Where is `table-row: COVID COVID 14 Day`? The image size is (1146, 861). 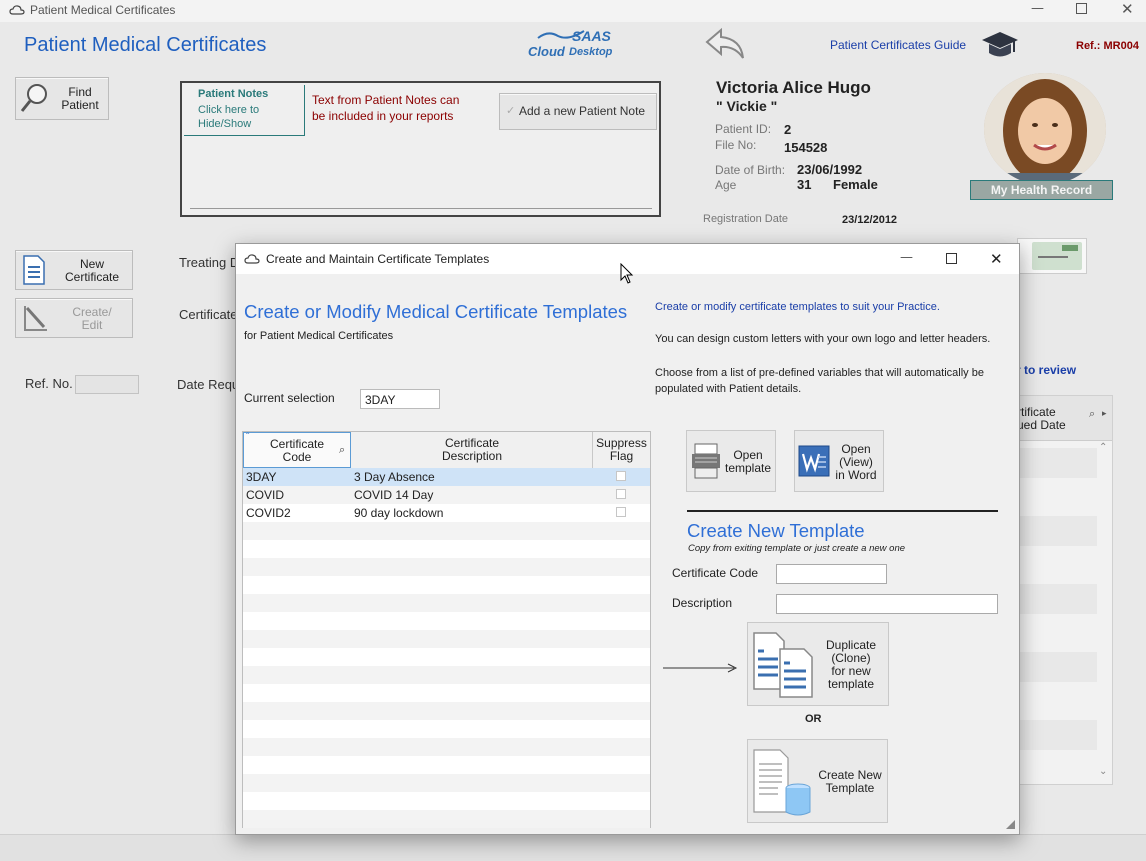 table-row: COVID COVID 14 Day is located at coordinates (446, 495).